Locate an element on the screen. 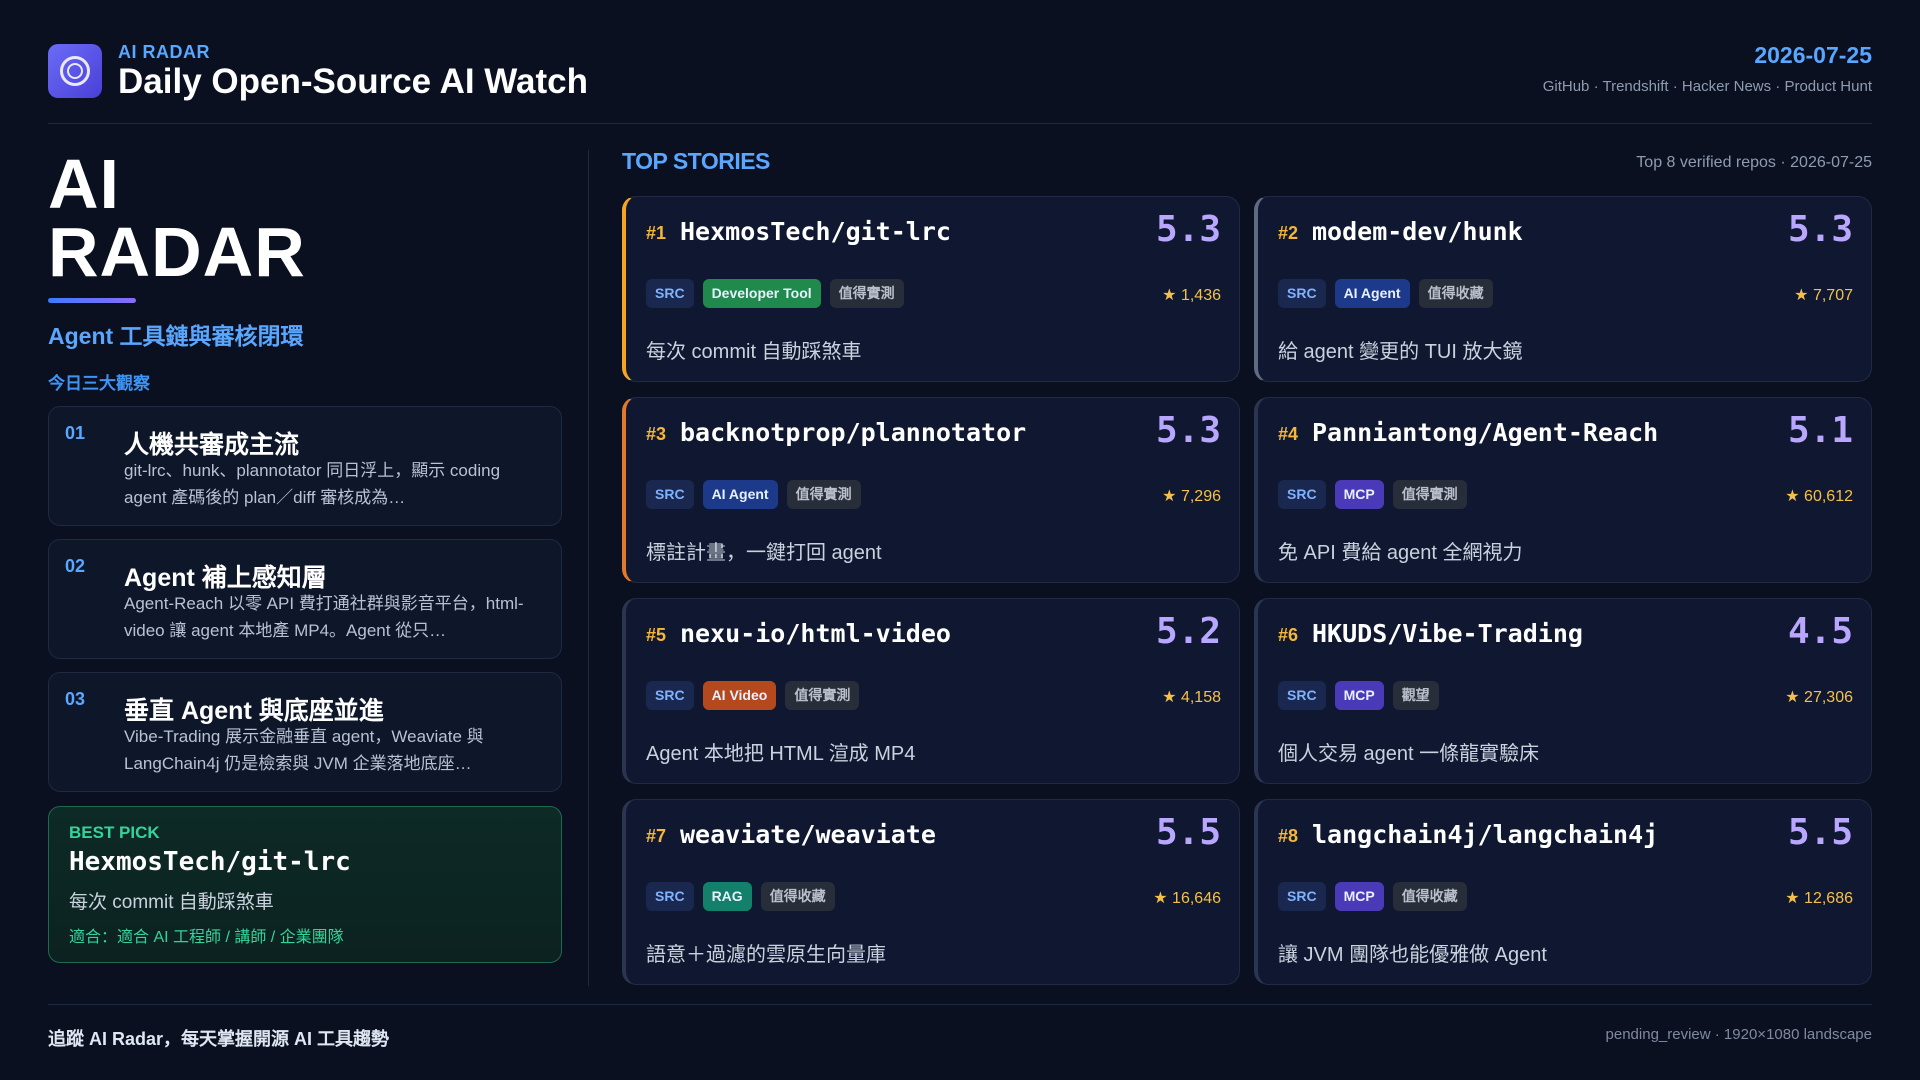 The width and height of the screenshot is (1920, 1080). section-title: TOP STORIES is located at coordinates (696, 161).